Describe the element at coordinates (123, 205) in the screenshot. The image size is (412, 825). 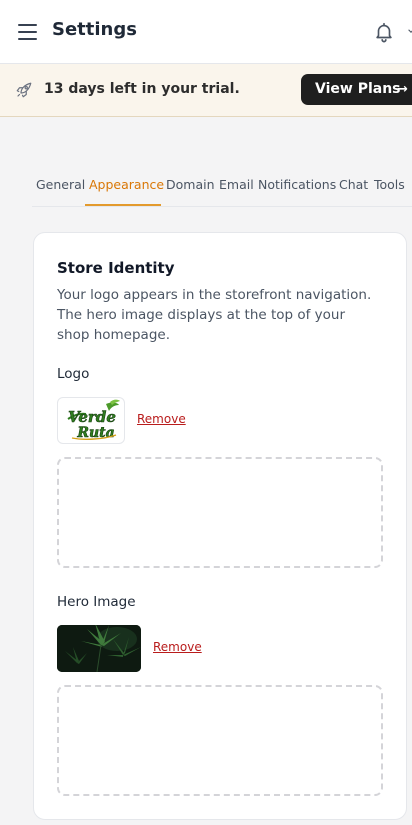
I see `active-tab-indicator` at that location.